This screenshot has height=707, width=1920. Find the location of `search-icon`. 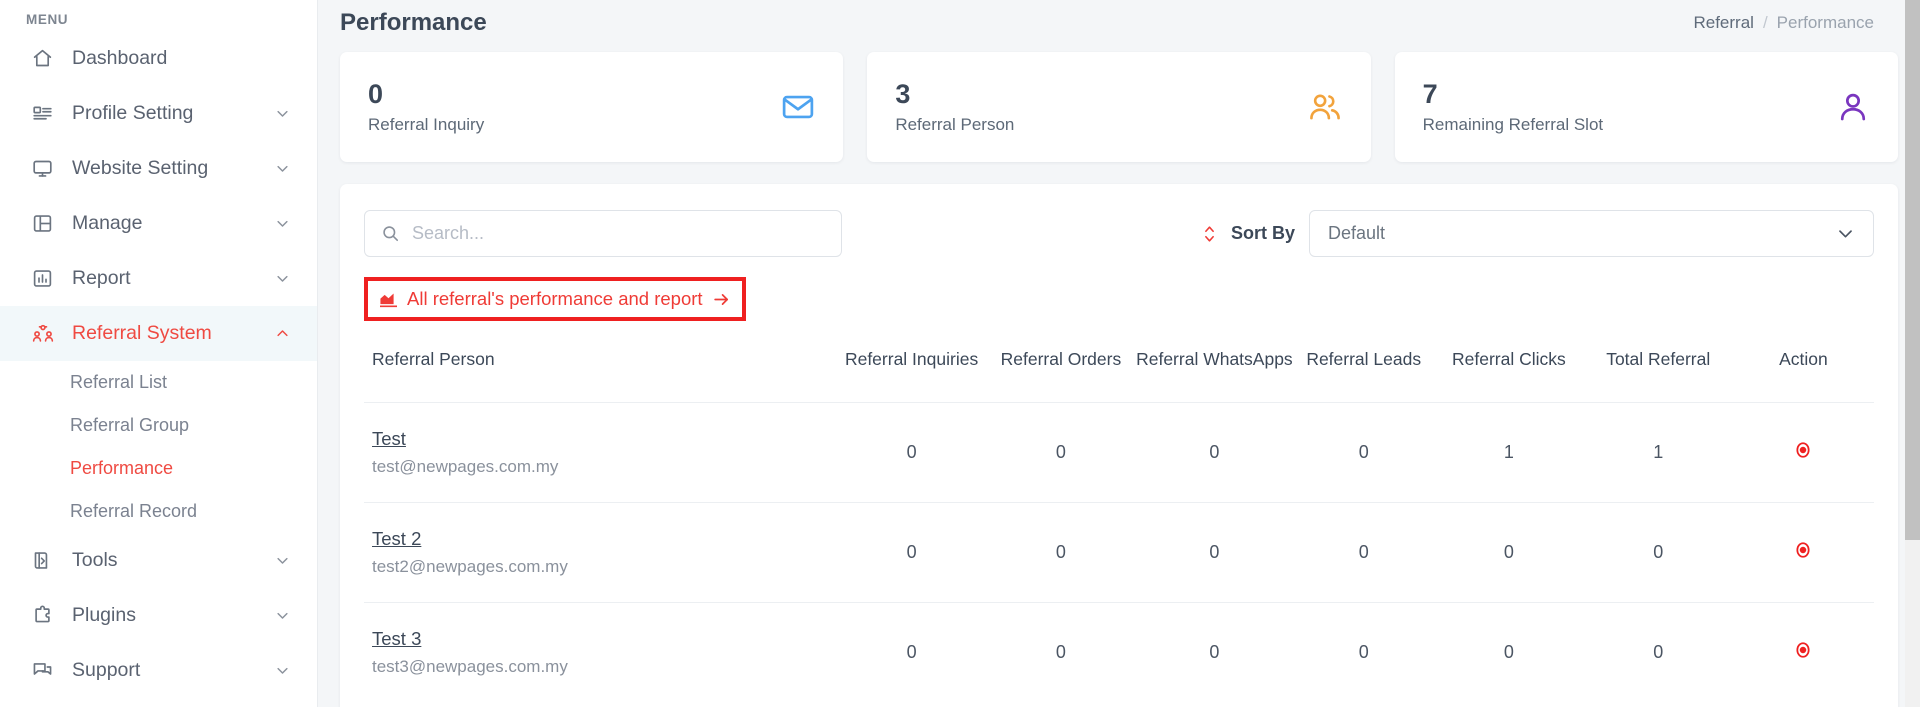

search-icon is located at coordinates (390, 233).